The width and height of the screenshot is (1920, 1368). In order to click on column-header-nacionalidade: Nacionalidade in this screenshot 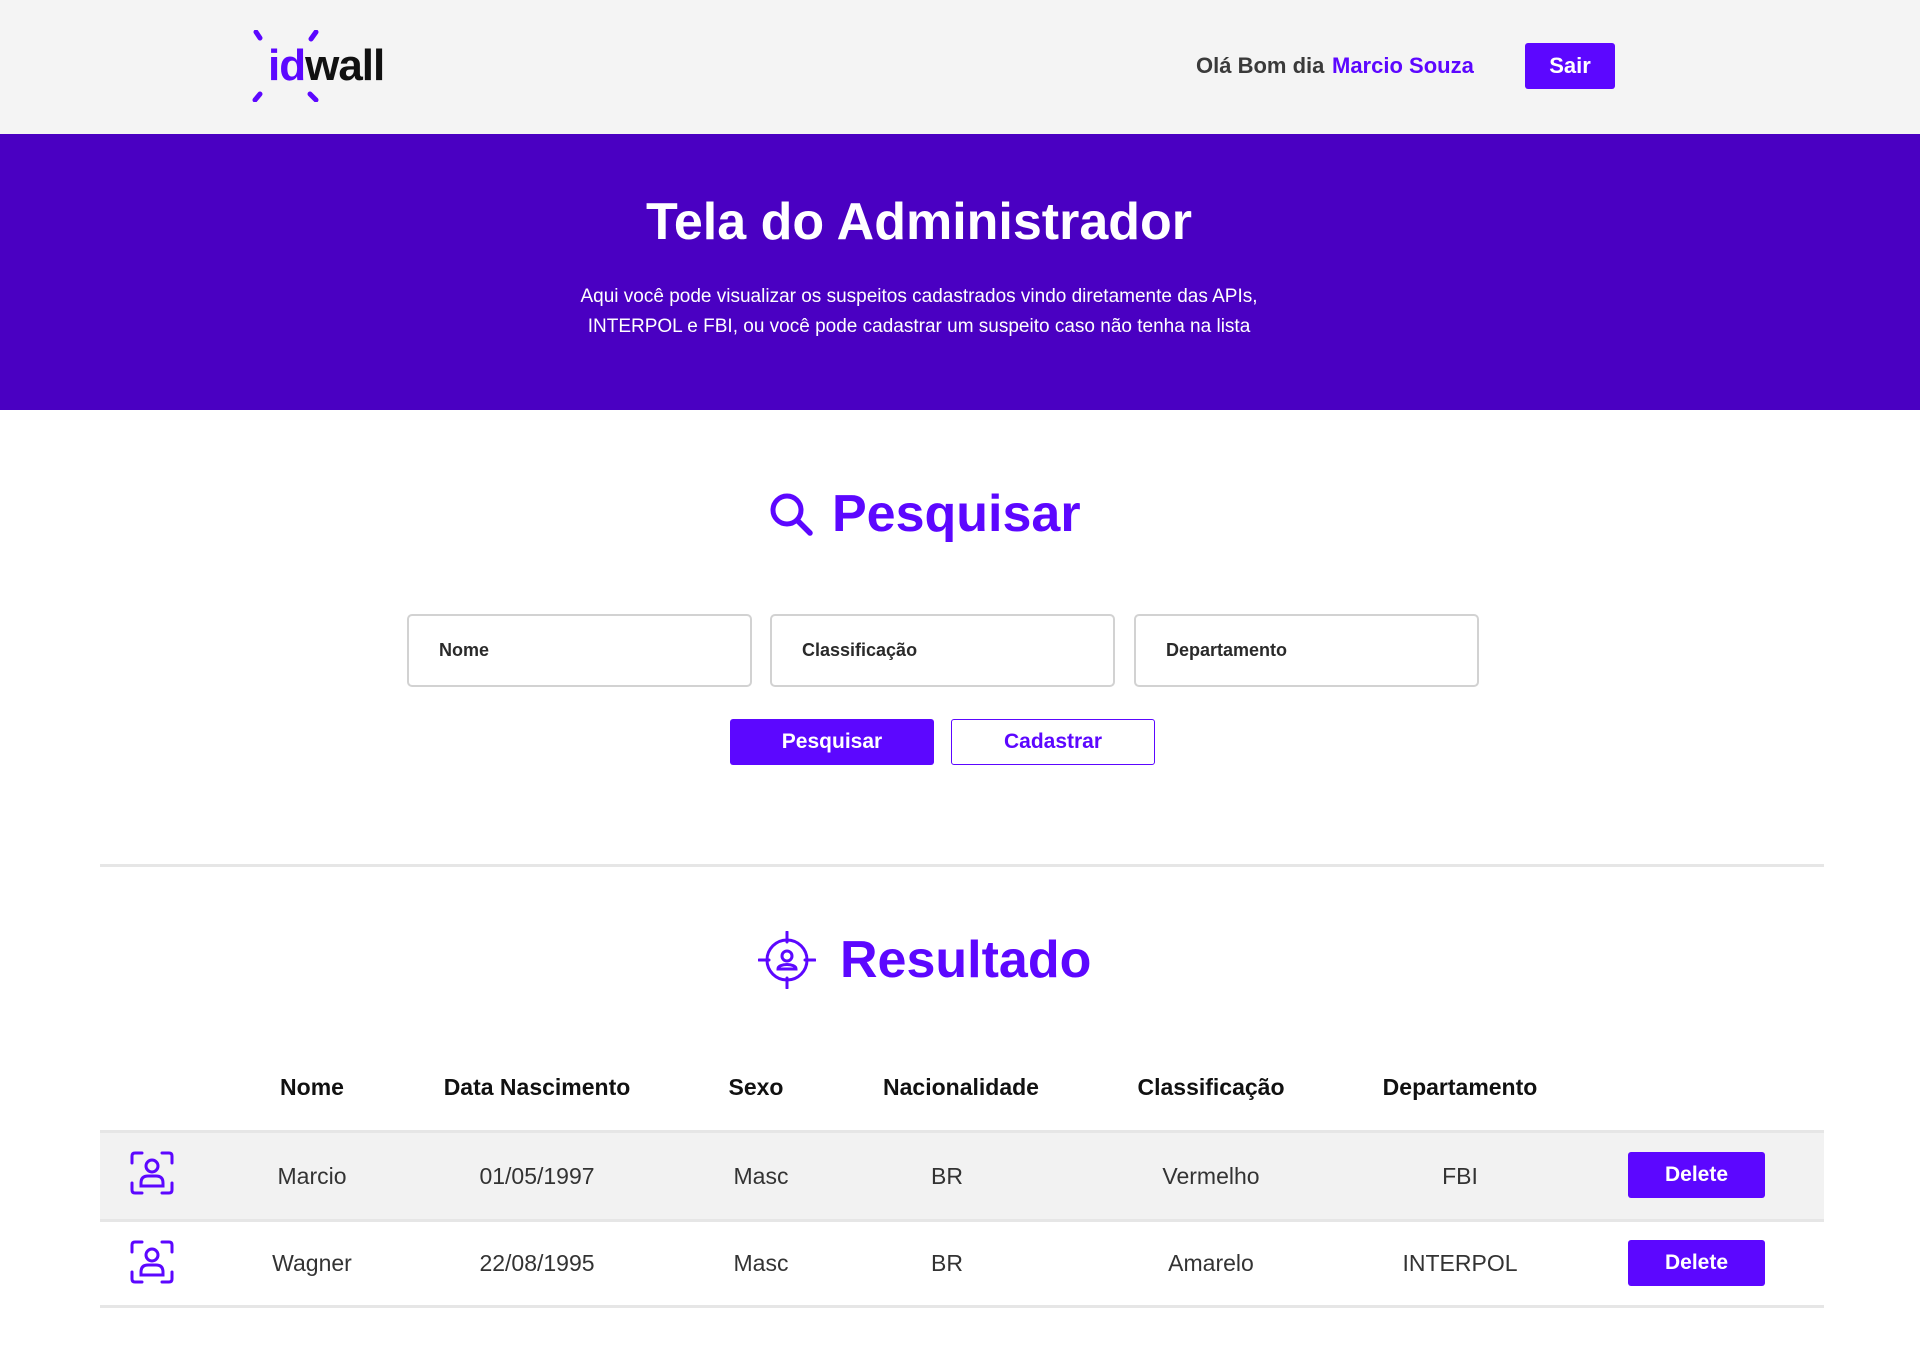, I will do `click(961, 1087)`.